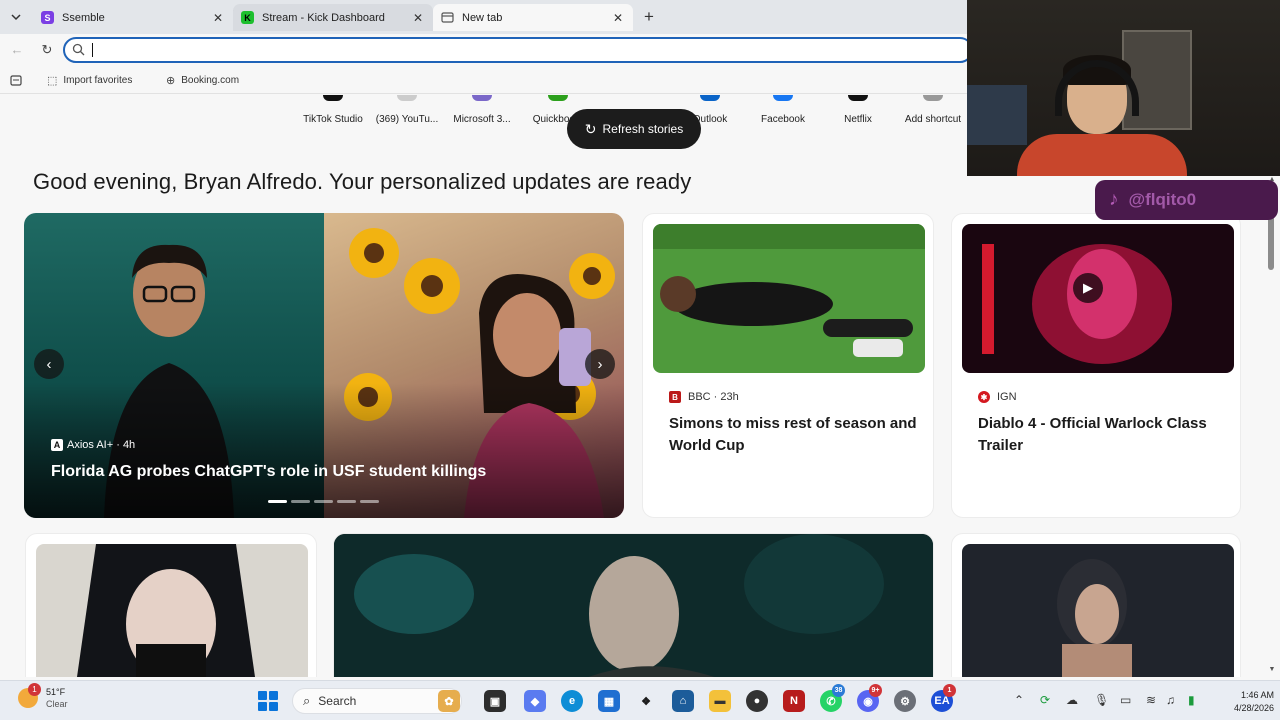 The image size is (1280, 720). I want to click on tab-title: New tab, so click(482, 17).